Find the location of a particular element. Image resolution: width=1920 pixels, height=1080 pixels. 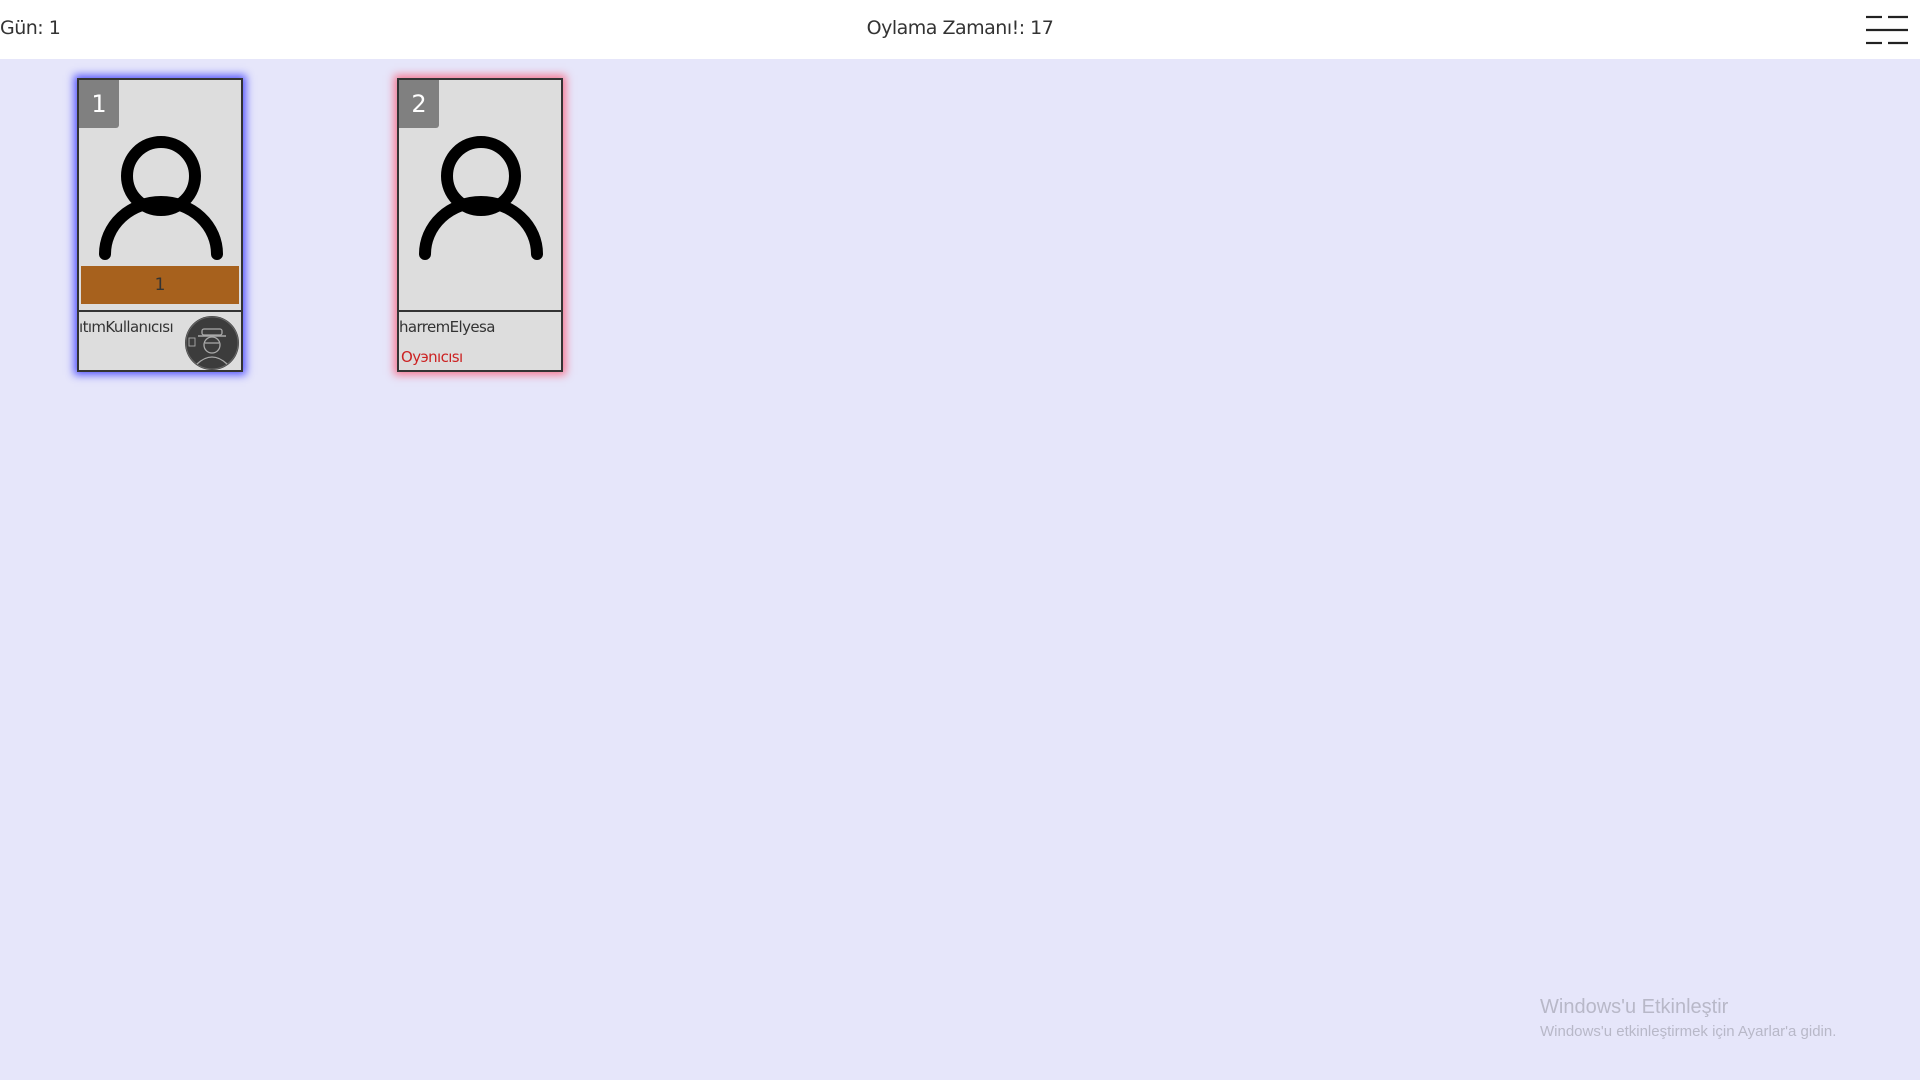

player-name: harremElyesa is located at coordinates (447, 327).